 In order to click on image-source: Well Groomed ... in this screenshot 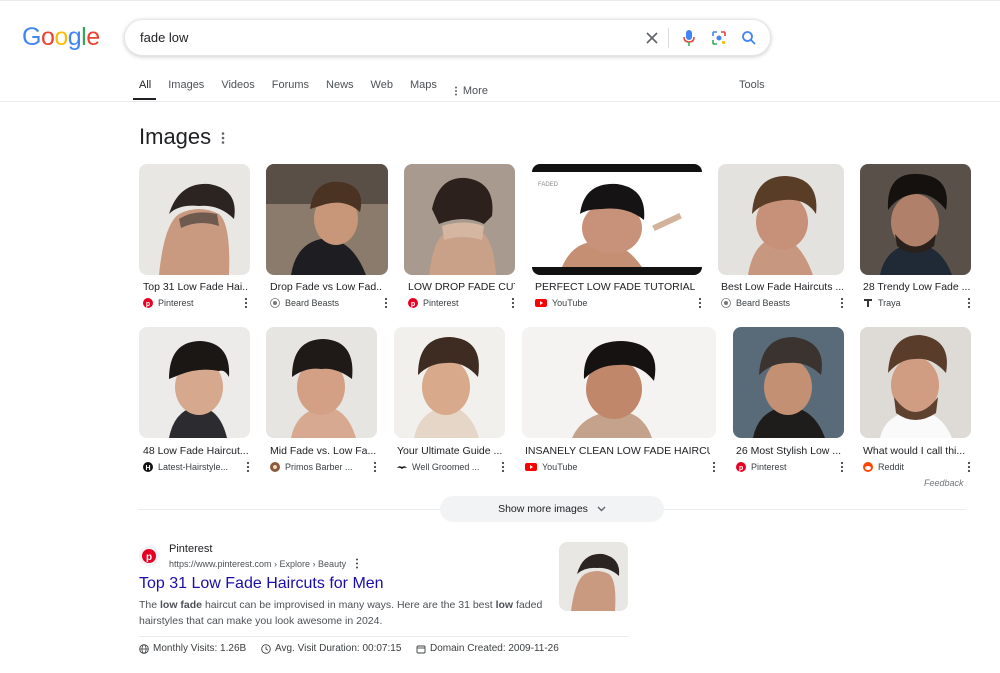, I will do `click(438, 467)`.